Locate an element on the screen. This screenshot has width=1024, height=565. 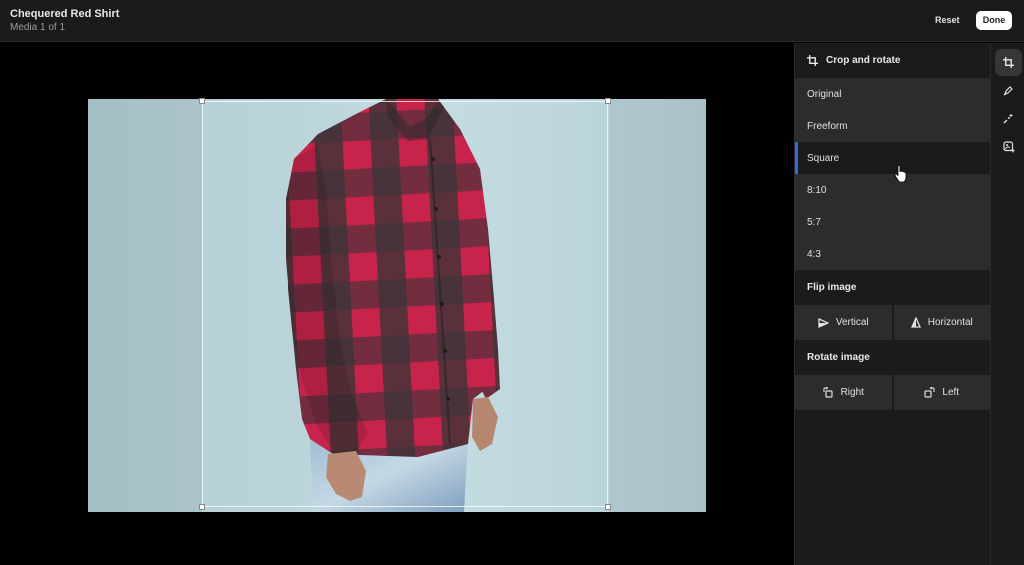
ratio-label: Original is located at coordinates (824, 94).